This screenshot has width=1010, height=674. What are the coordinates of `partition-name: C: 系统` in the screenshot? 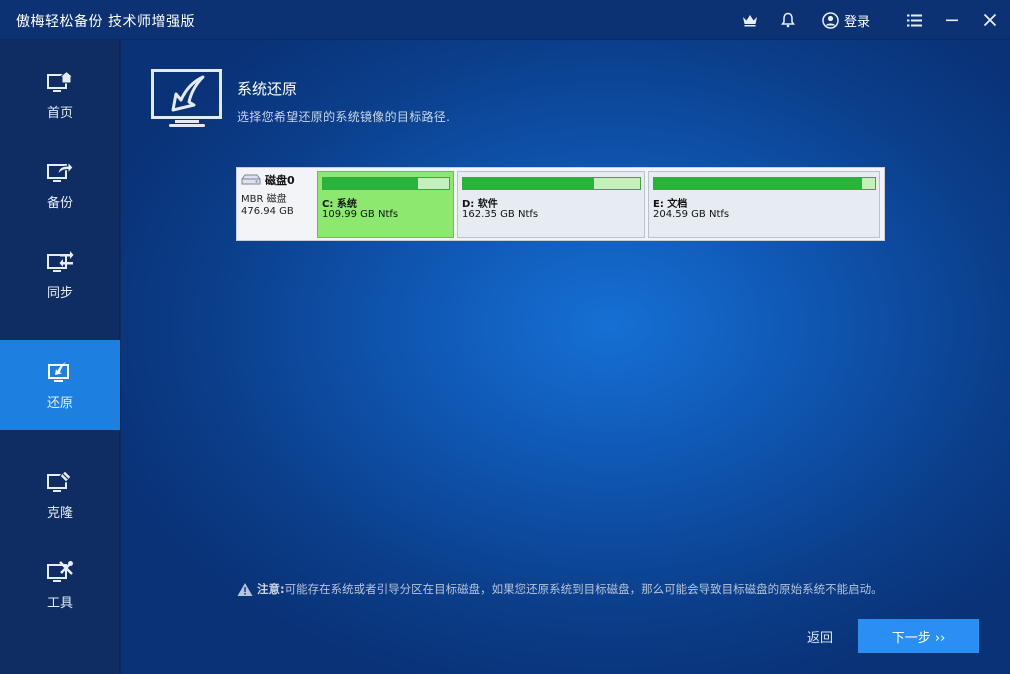 It's located at (339, 204).